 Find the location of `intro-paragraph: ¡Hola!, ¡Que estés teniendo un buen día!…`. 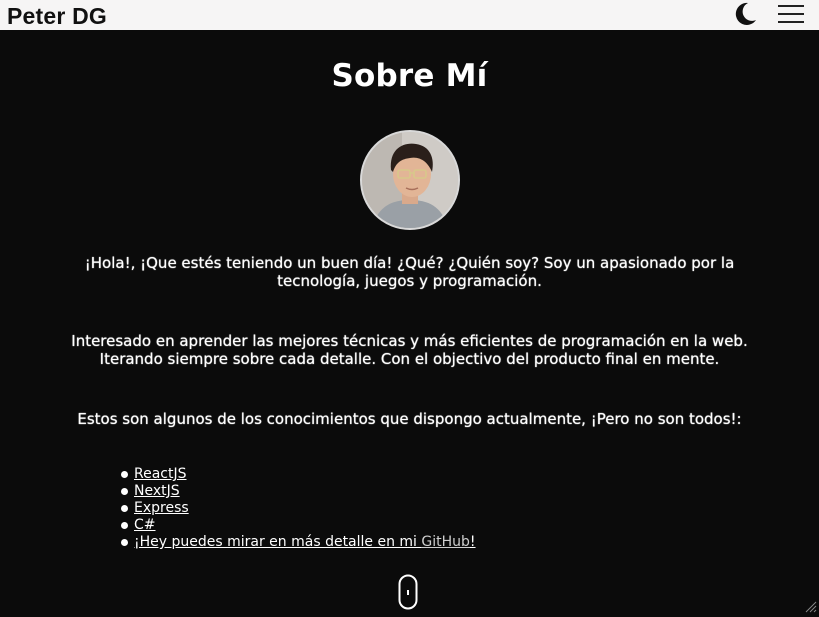

intro-paragraph: ¡Hola!, ¡Que estés teniendo un buen día!… is located at coordinates (409, 272).